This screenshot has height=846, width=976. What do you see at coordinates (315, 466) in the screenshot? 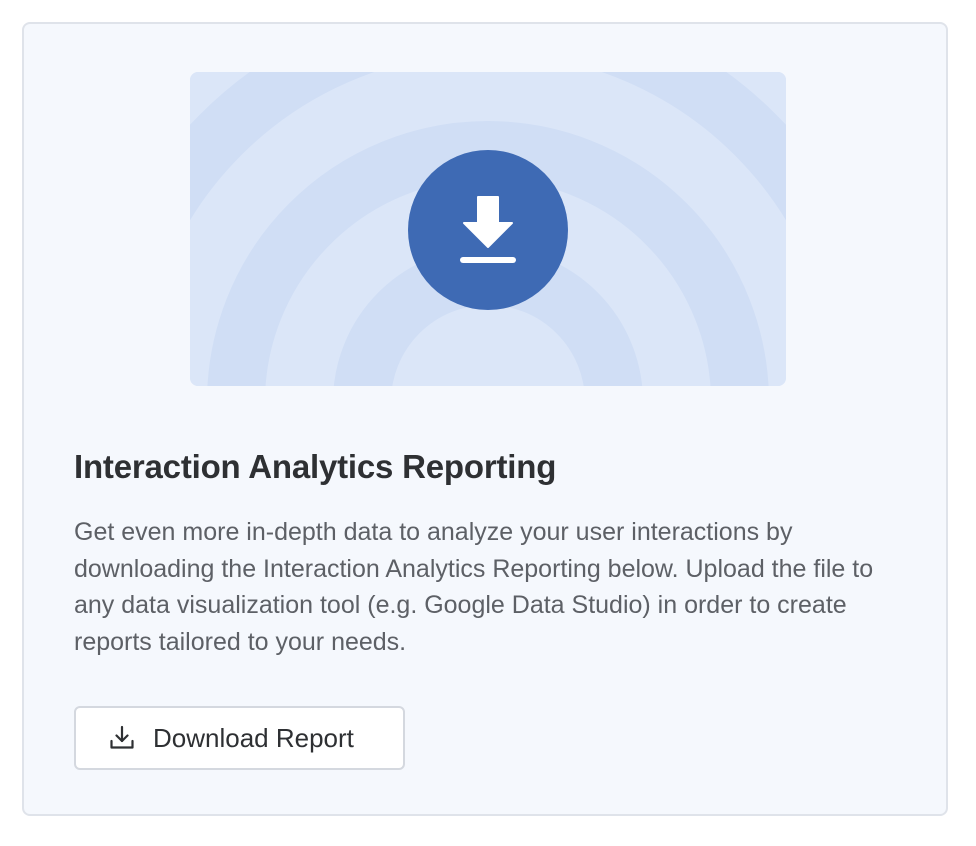
I see `card-title: Interaction Analytics Reporting` at bounding box center [315, 466].